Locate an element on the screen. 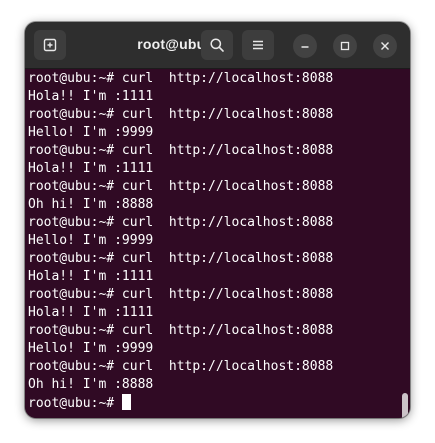 This screenshot has height=443, width=435. header-bar: root@ubu: ~ is located at coordinates (217, 45).